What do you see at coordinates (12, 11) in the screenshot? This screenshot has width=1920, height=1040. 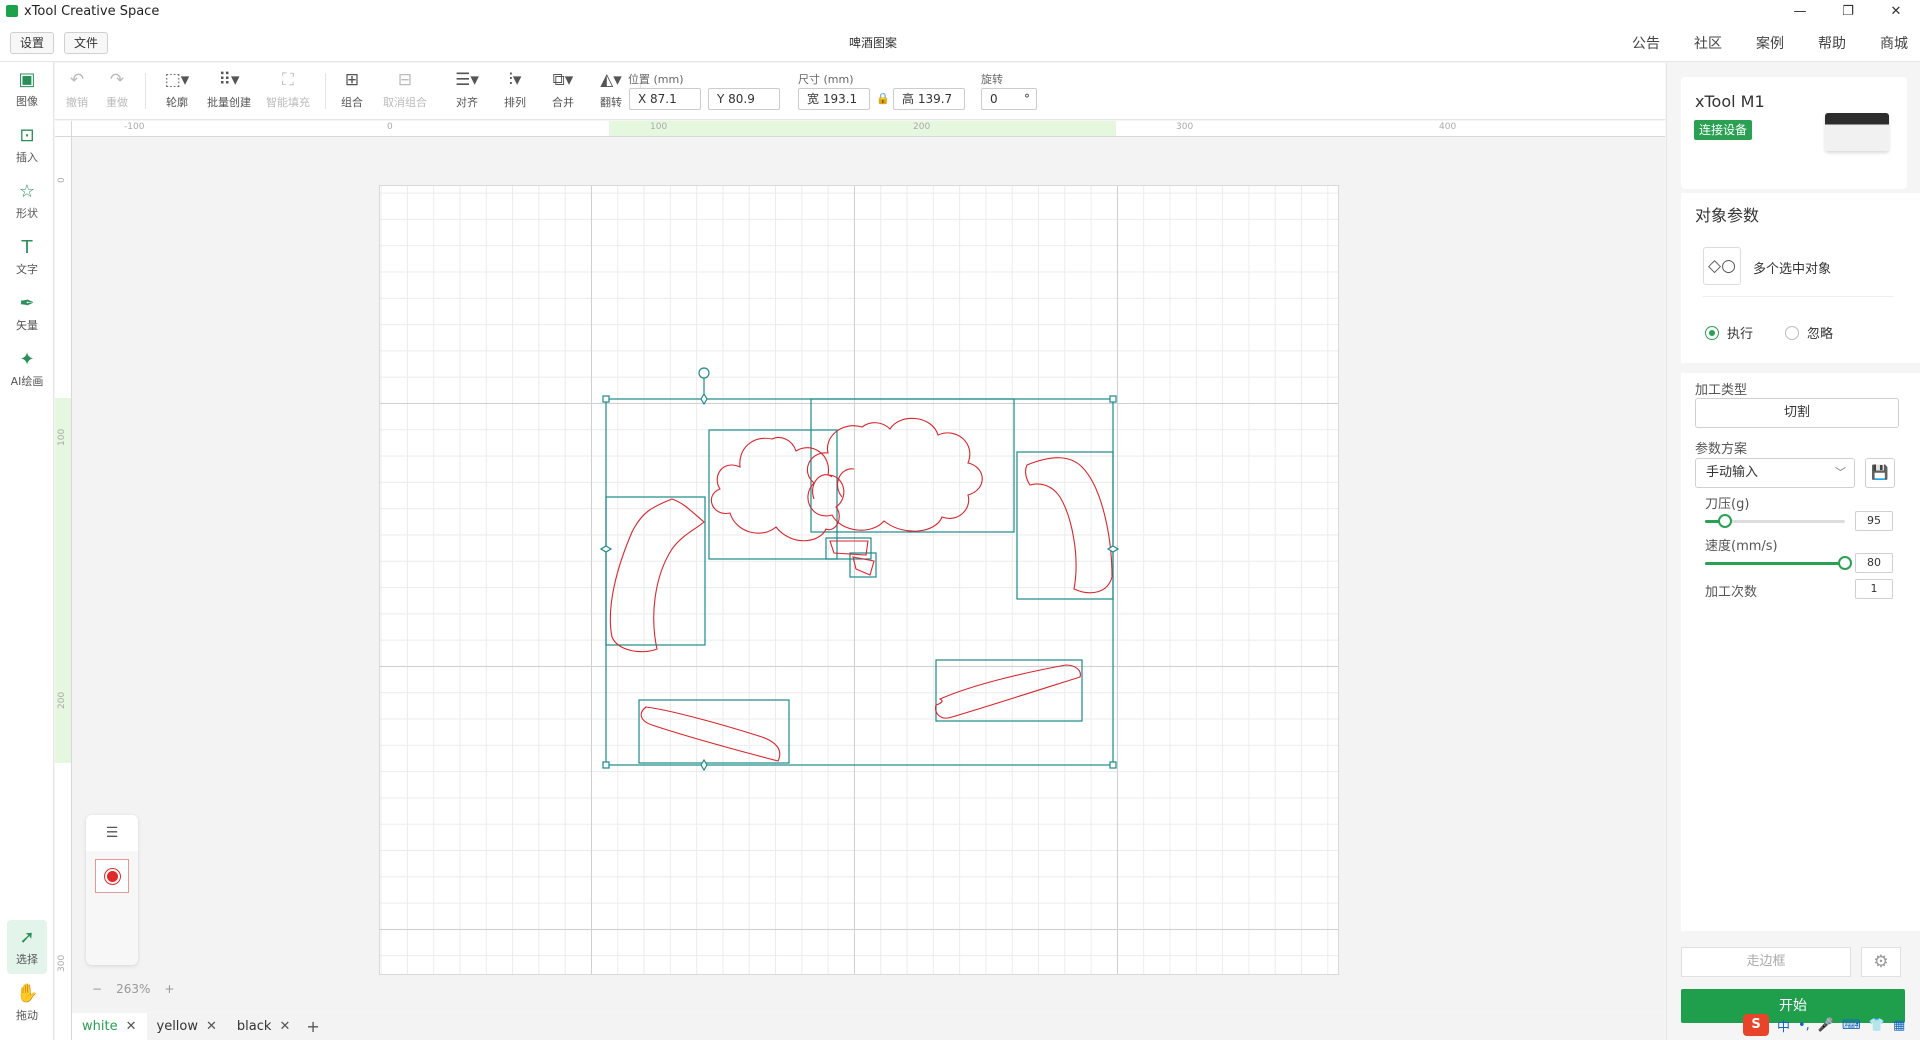 I see `app-logo` at bounding box center [12, 11].